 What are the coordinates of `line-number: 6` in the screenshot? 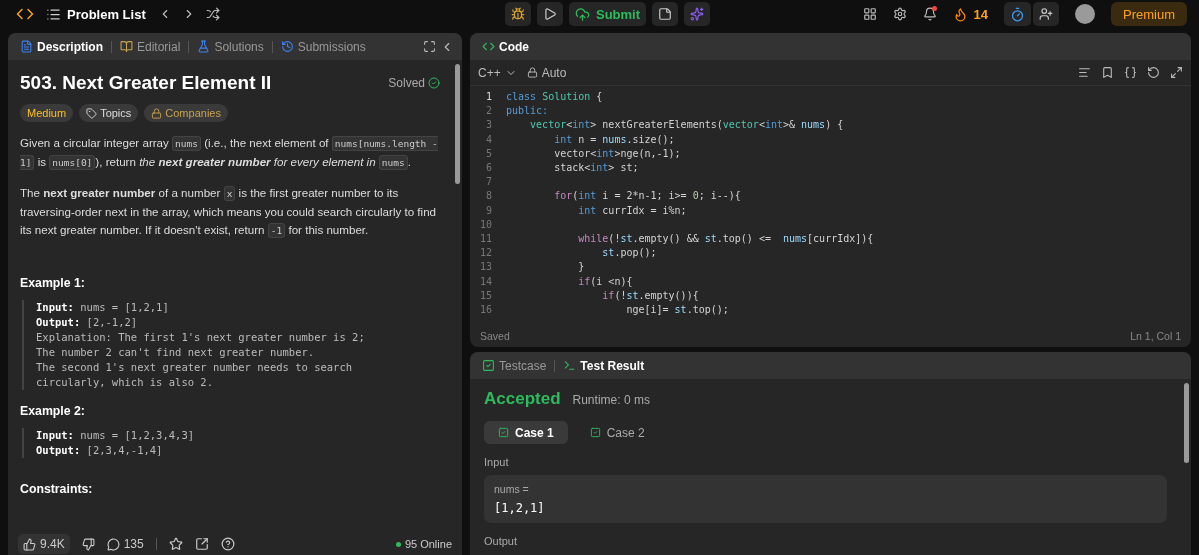 It's located at (488, 168).